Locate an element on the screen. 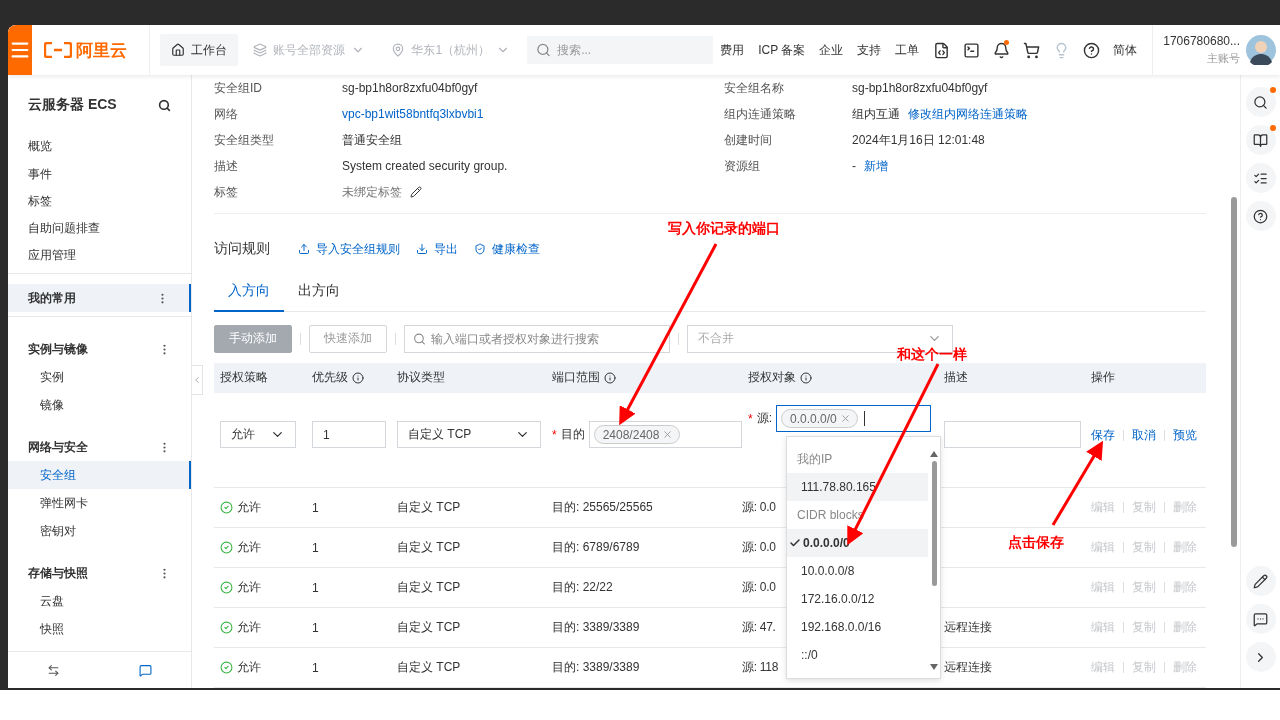  sidebar-item: 事件 is located at coordinates (99, 174).